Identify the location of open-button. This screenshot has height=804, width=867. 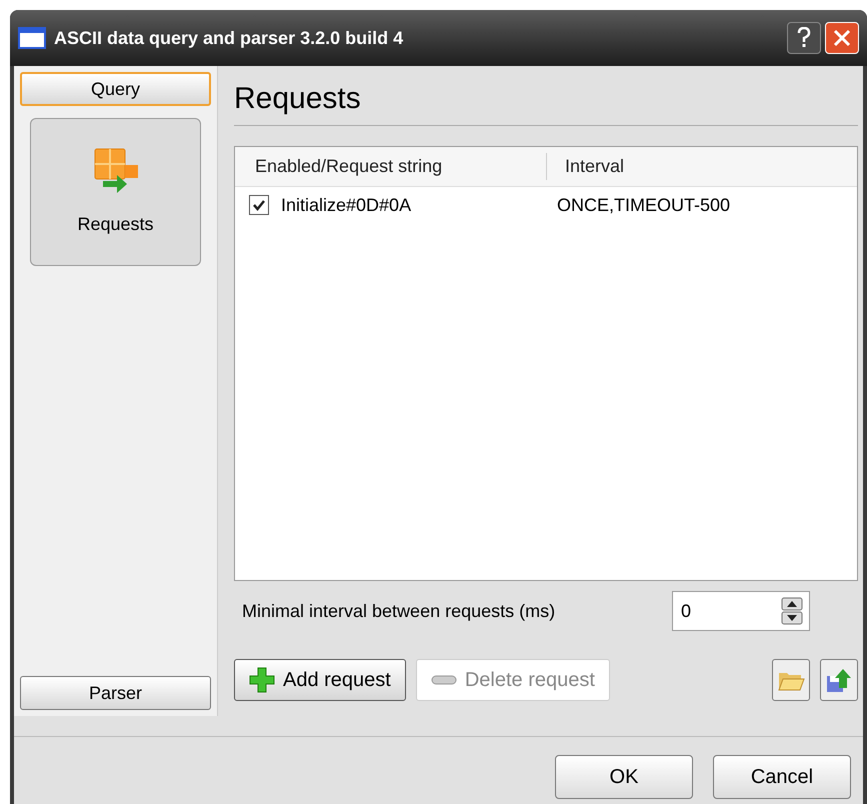
(791, 680).